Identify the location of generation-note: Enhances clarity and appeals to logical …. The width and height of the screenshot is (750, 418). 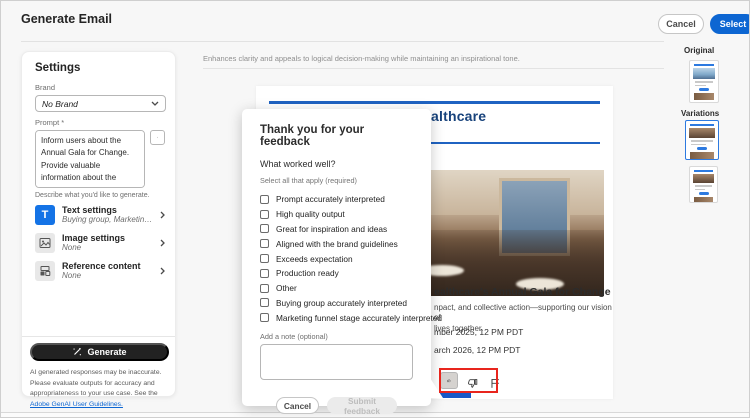
(361, 58).